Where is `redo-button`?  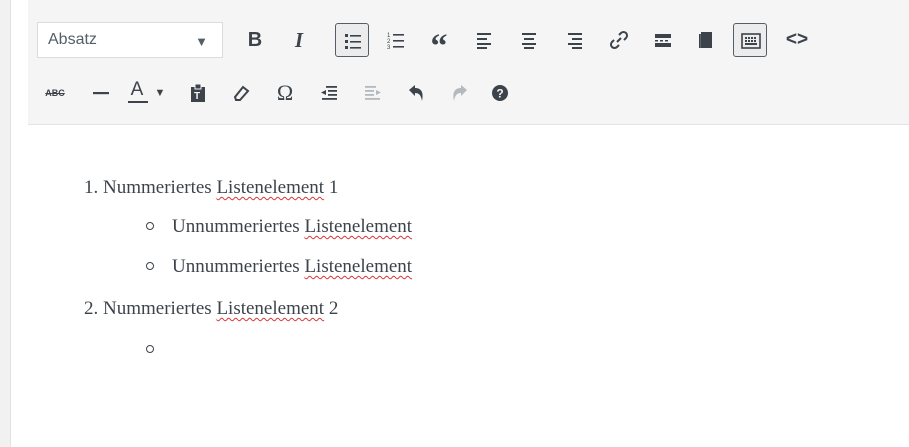 redo-button is located at coordinates (459, 93).